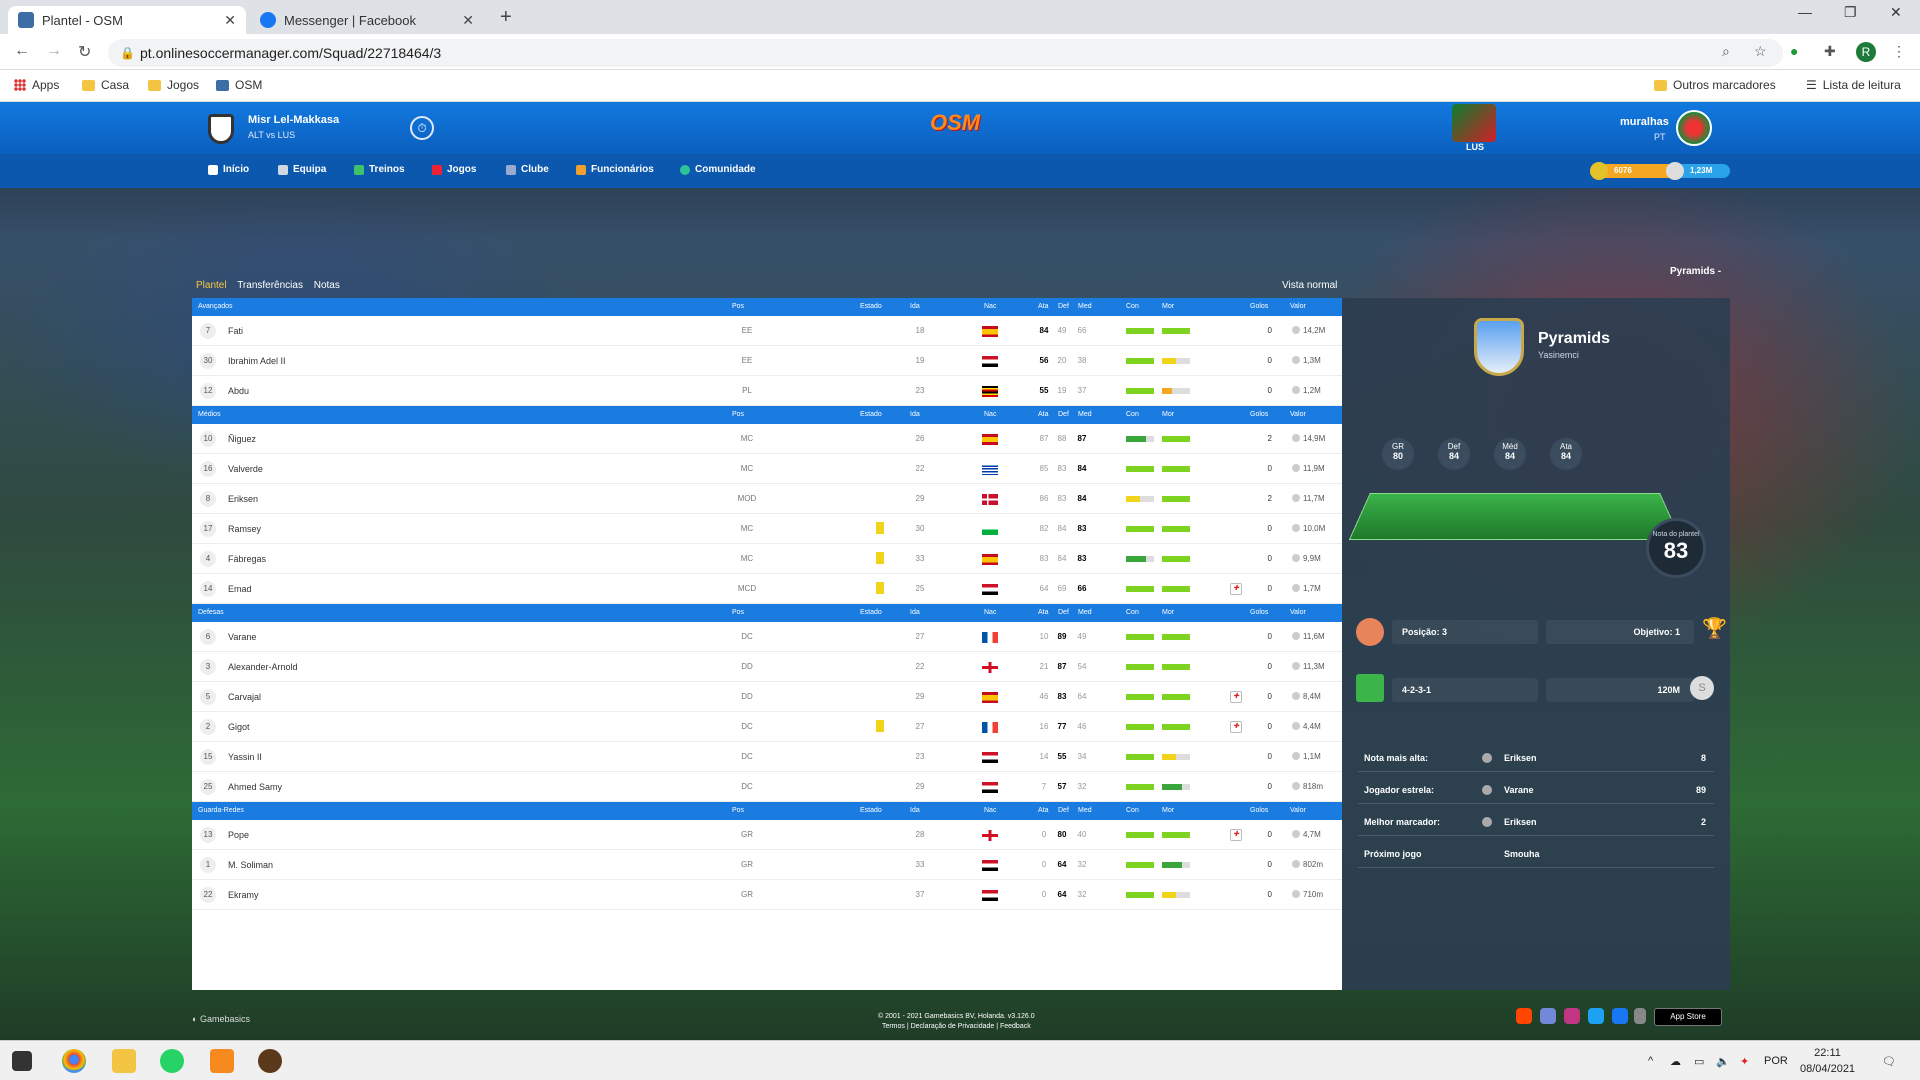 The width and height of the screenshot is (1920, 1080). What do you see at coordinates (1899, 51) in the screenshot?
I see `menu-dots-icon: ⋮` at bounding box center [1899, 51].